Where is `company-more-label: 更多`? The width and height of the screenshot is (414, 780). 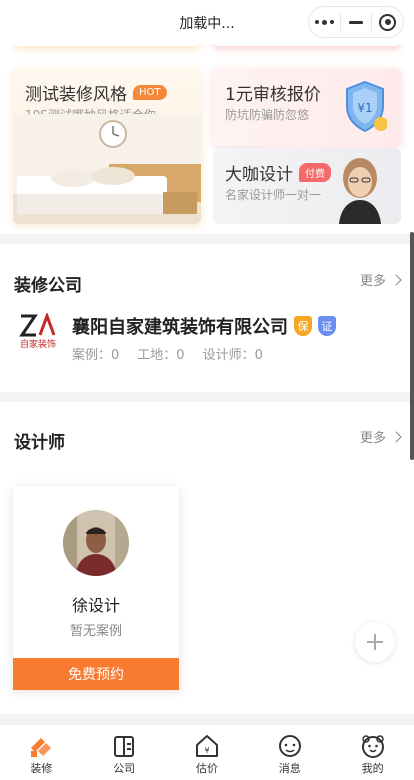 company-more-label: 更多 is located at coordinates (372, 281).